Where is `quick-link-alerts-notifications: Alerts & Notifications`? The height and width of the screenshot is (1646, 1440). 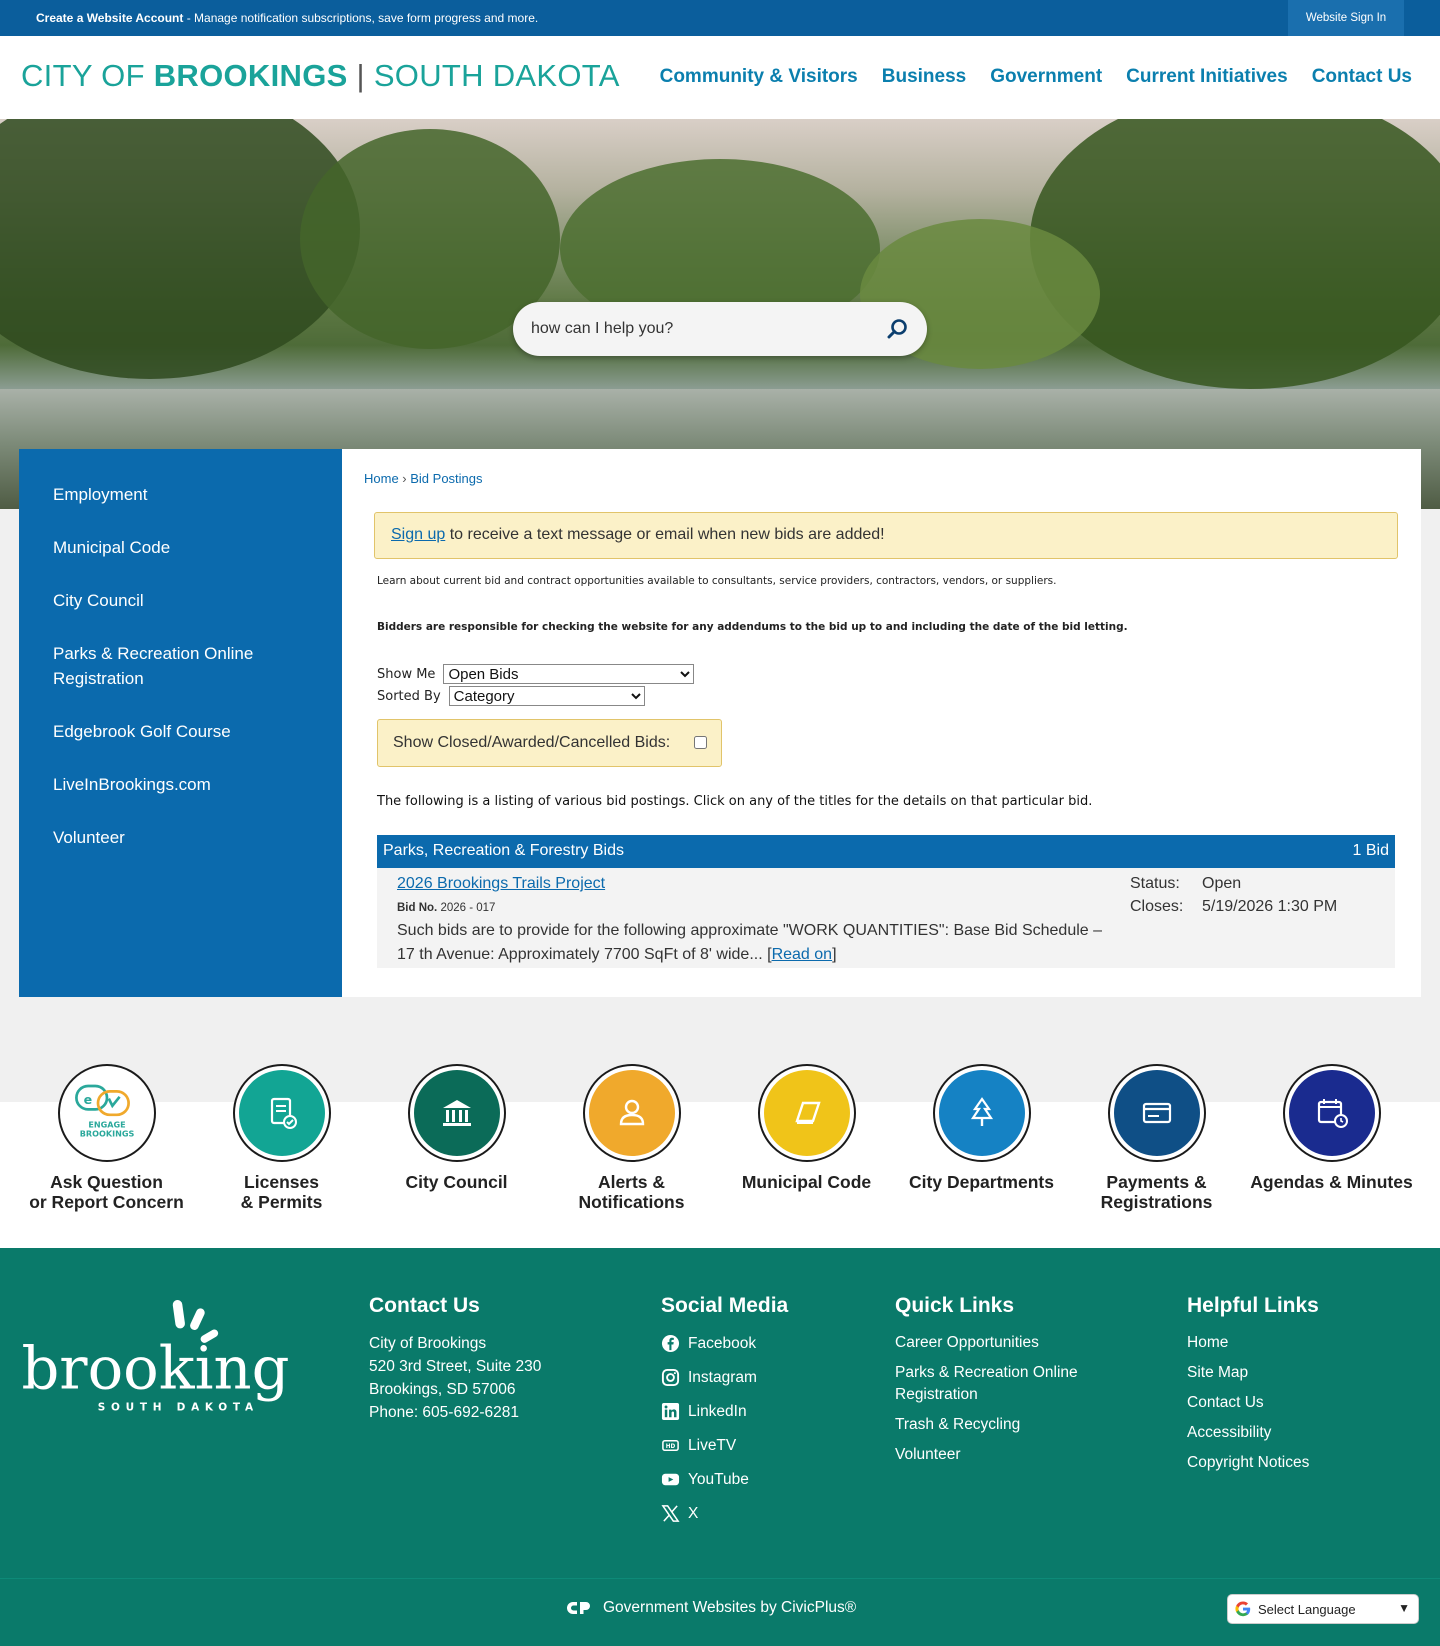
quick-link-alerts-notifications: Alerts & Notifications is located at coordinates (631, 1138).